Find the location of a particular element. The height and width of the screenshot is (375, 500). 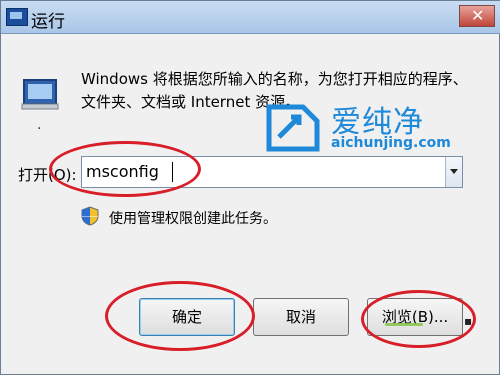

title-bar: 运行 ✕ is located at coordinates (250, 17).